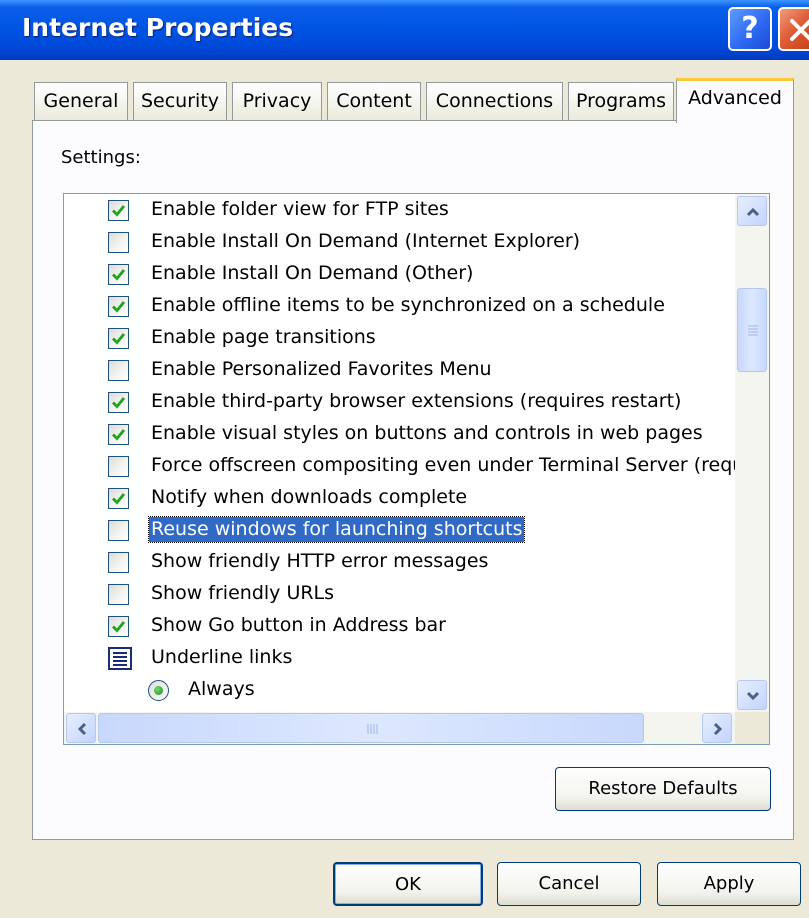 The height and width of the screenshot is (918, 809). Describe the element at coordinates (374, 101) in the screenshot. I see `tab-content: Content` at that location.